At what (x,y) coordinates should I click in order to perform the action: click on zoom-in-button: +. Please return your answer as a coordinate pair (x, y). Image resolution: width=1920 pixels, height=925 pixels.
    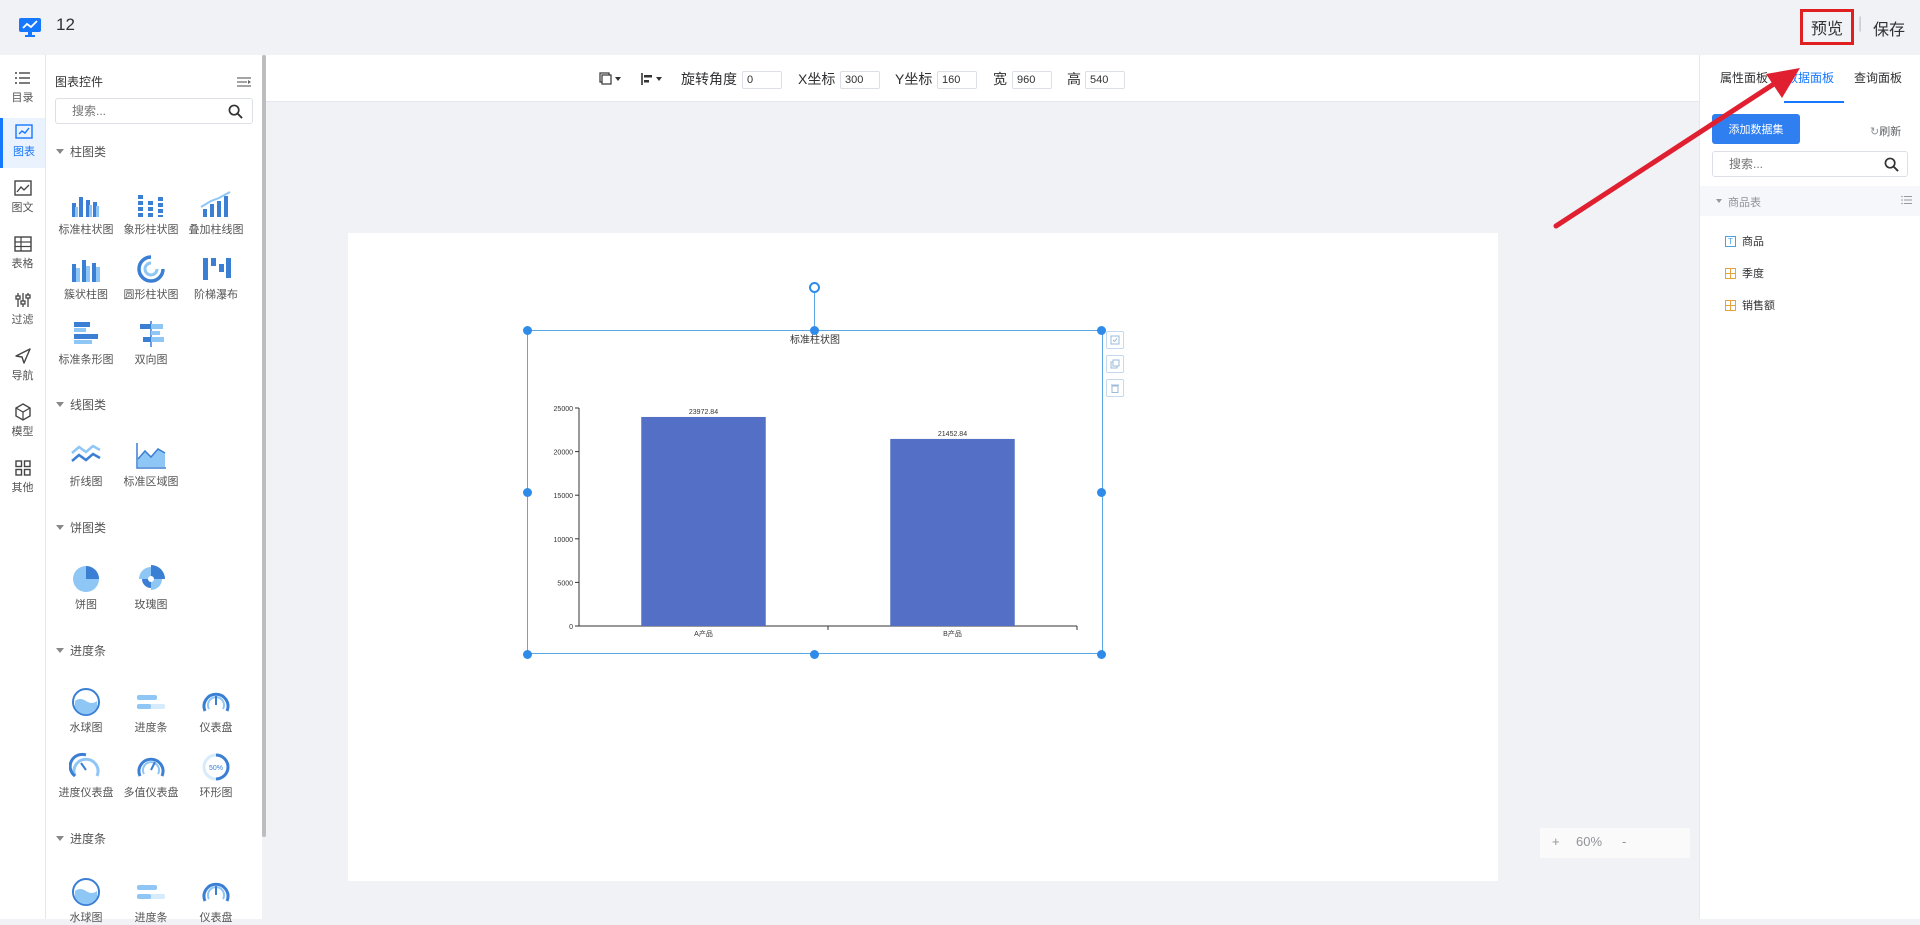
    Looking at the image, I should click on (1556, 841).